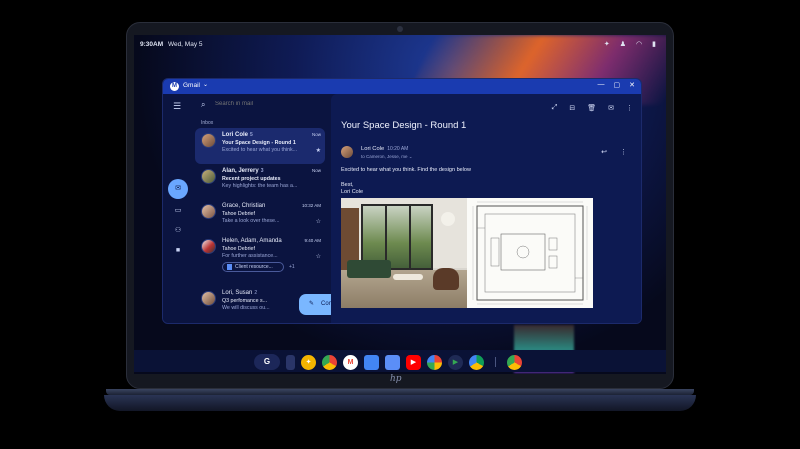 The width and height of the screenshot is (800, 449). Describe the element at coordinates (392, 362) in the screenshot. I see `files-app-icon` at that location.